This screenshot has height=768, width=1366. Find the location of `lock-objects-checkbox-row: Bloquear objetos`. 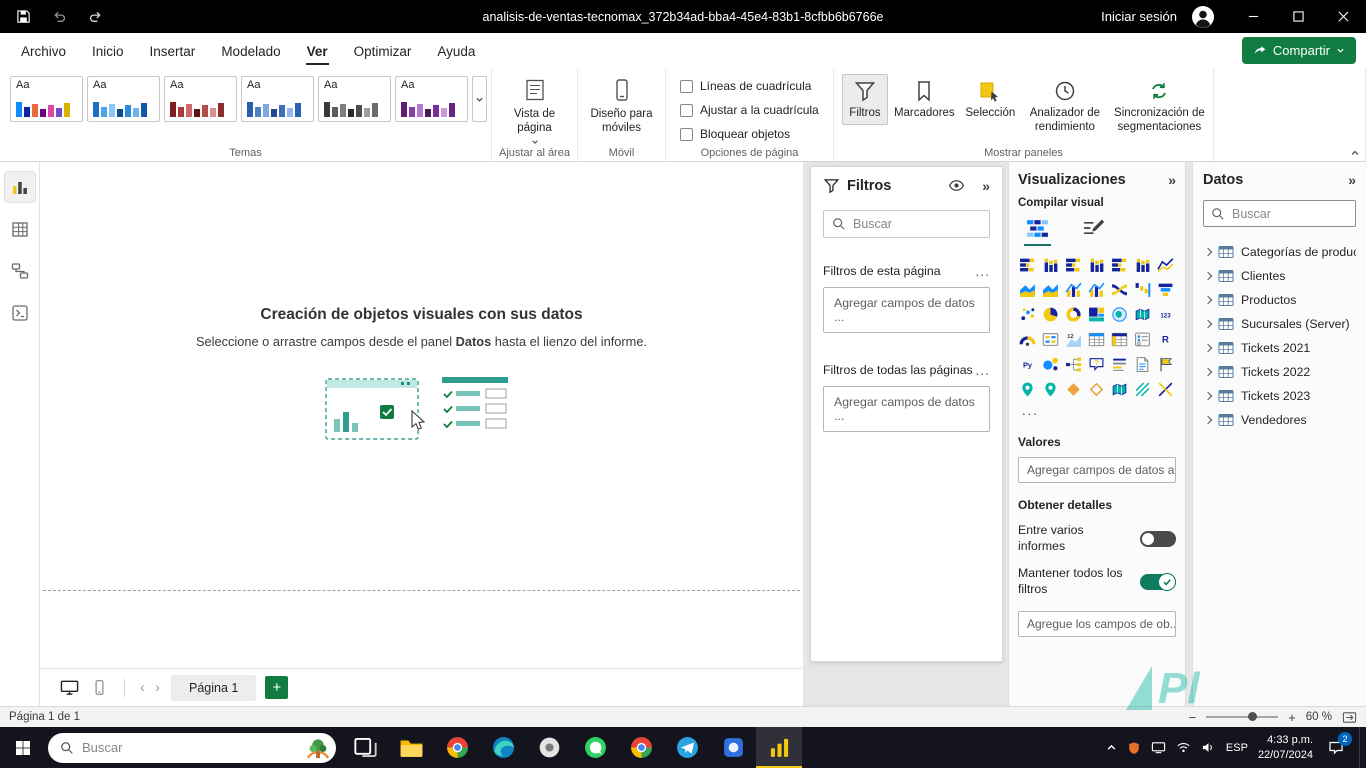

lock-objects-checkbox-row: Bloquear objetos is located at coordinates (756, 134).